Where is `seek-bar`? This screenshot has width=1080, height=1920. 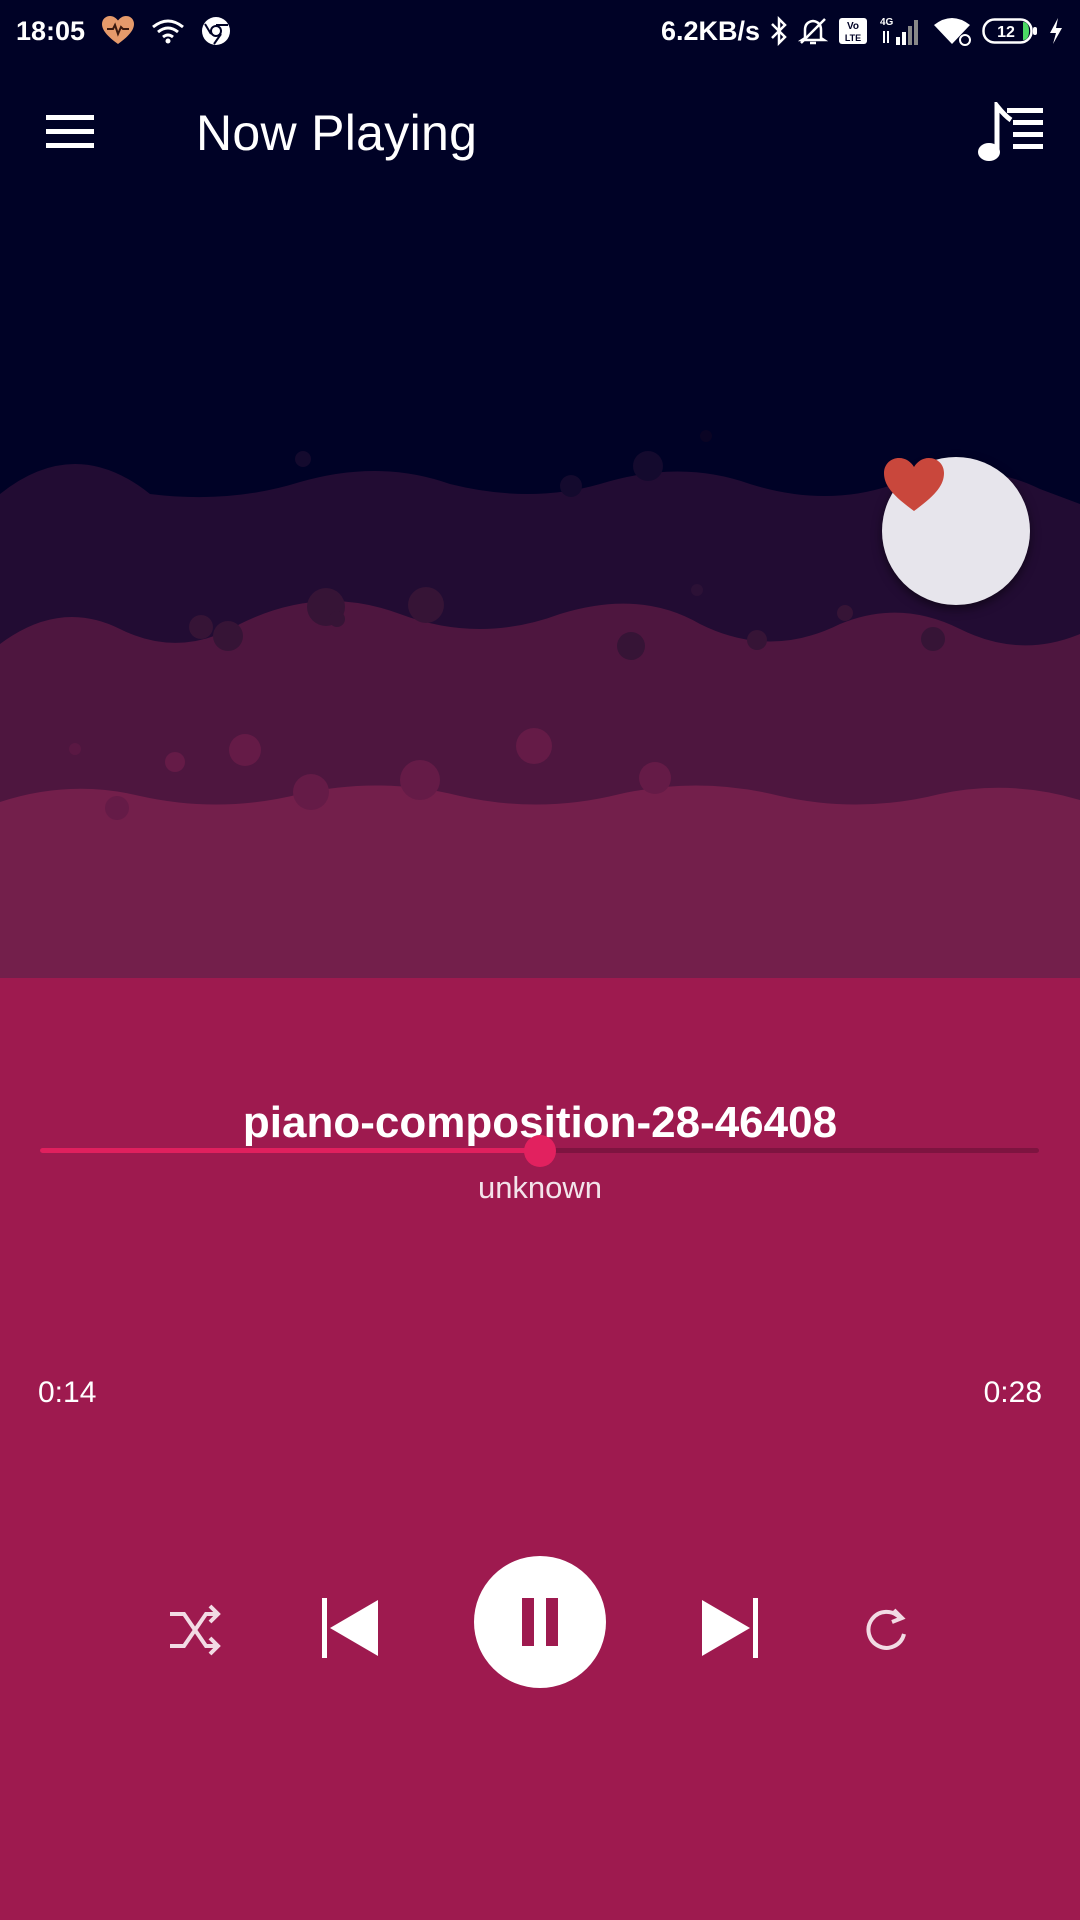 seek-bar is located at coordinates (539, 1151).